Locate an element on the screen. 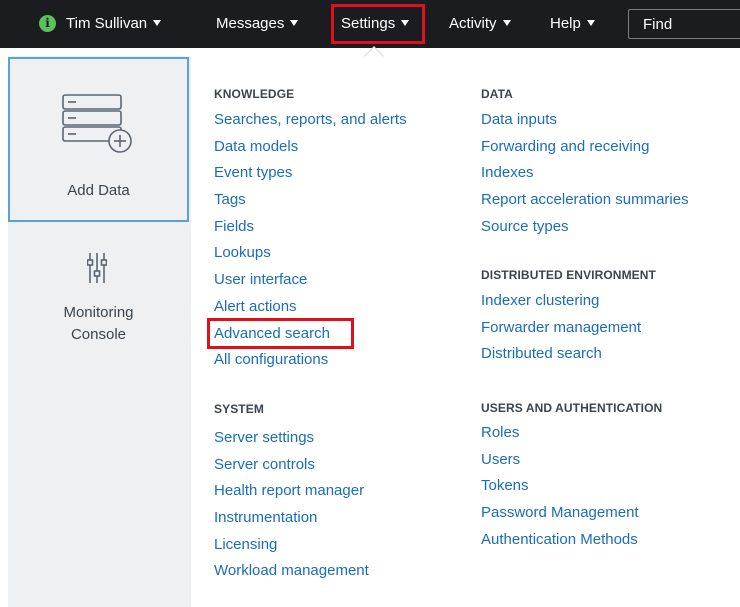  system-heading: SYSTEM is located at coordinates (239, 409).